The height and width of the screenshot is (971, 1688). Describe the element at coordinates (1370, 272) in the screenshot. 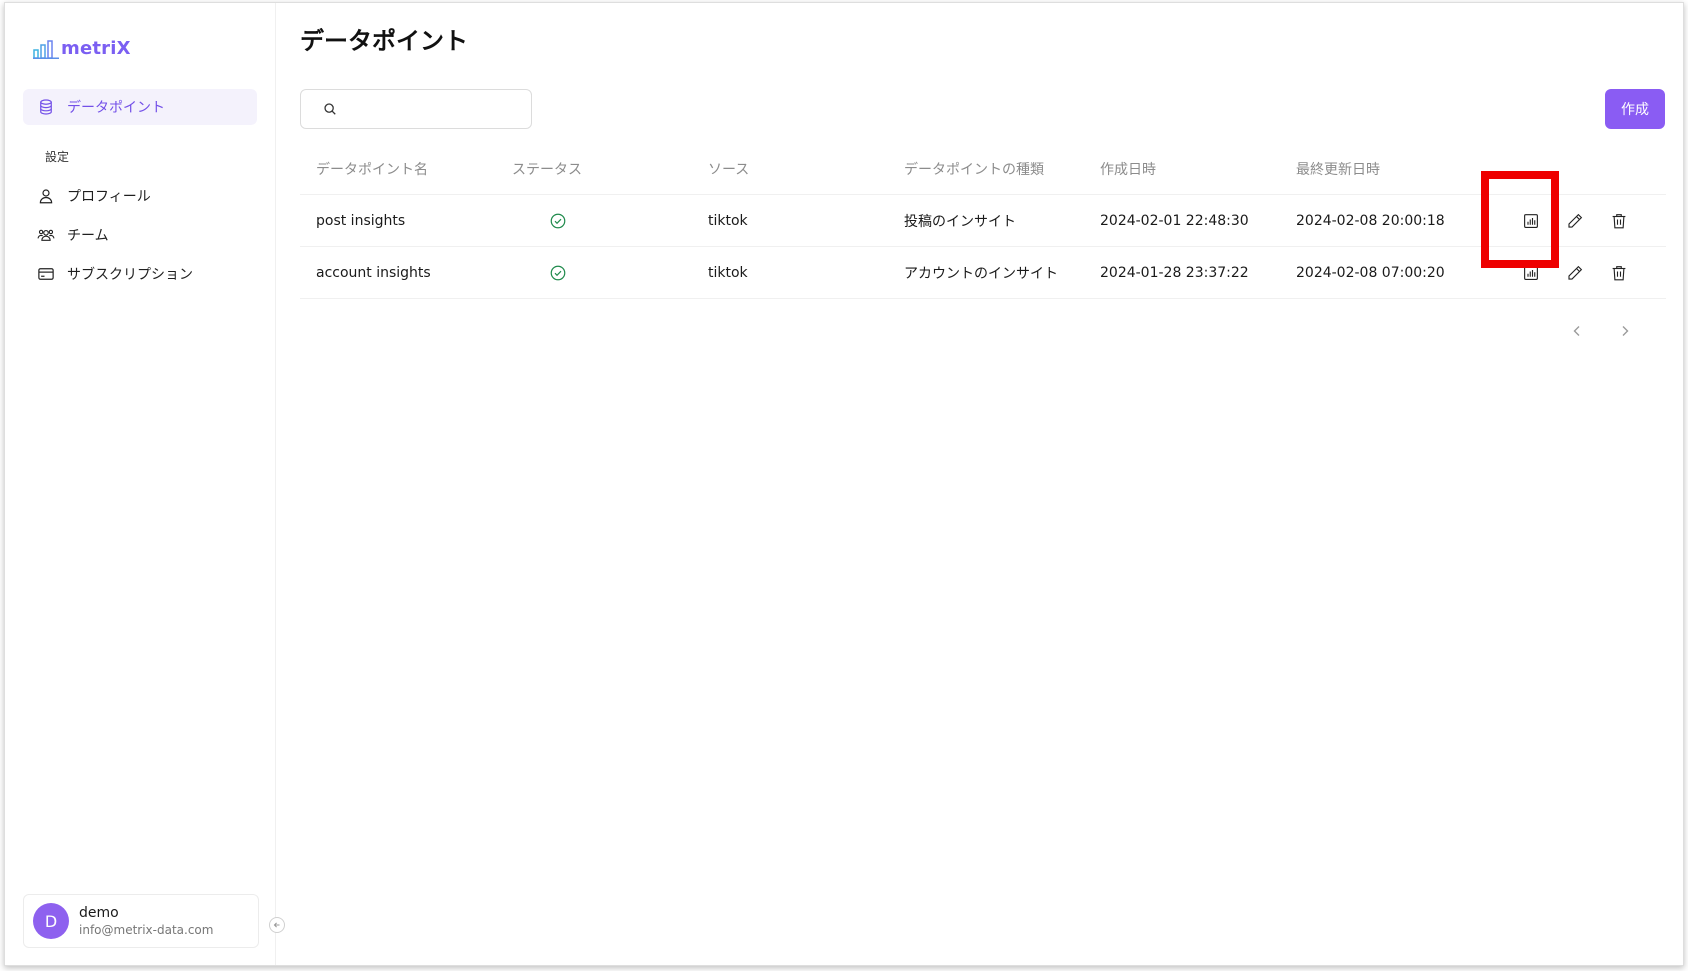

I see `updated-cell: 2024-02-08 07:00:20` at that location.